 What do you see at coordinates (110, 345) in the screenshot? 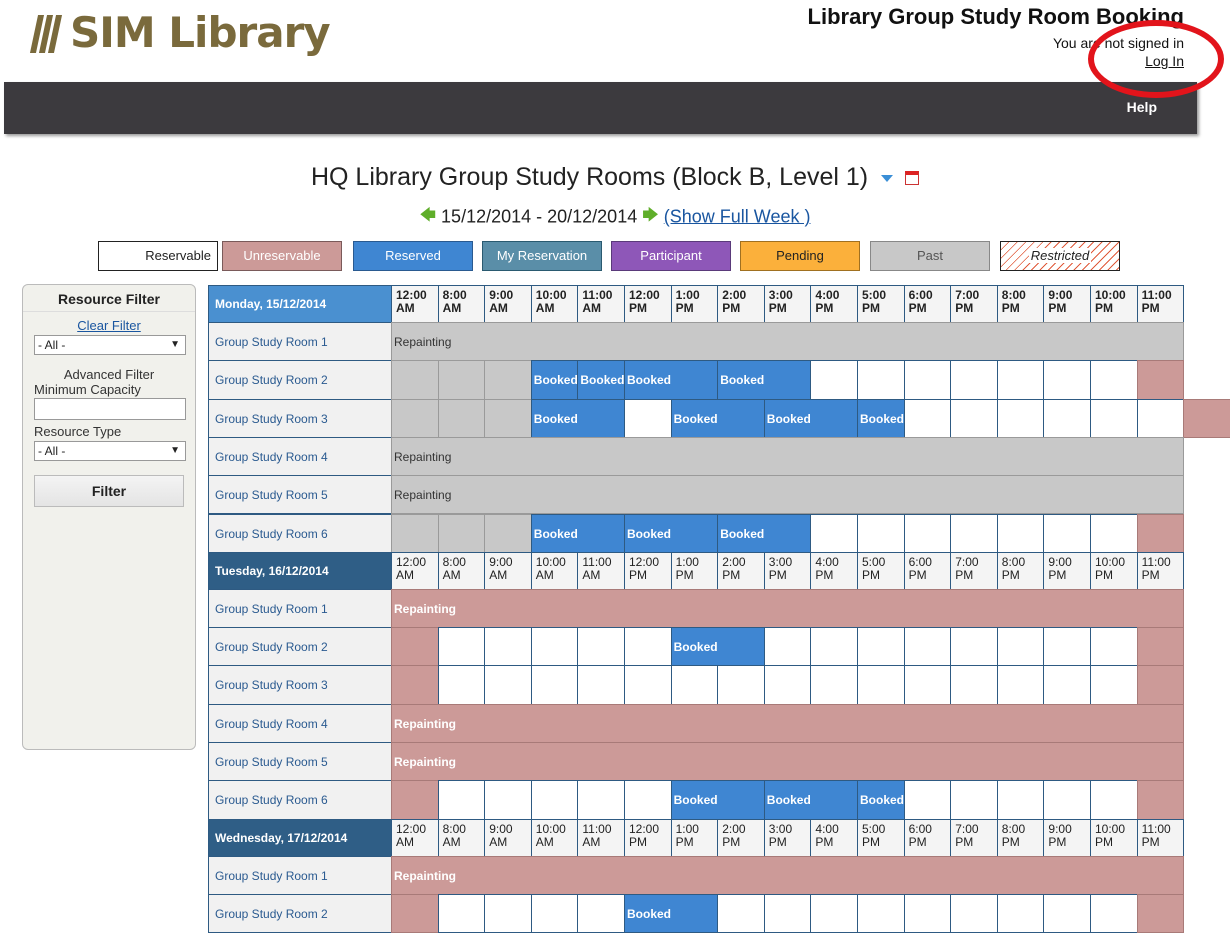
I see `resource-select: - All - ▼` at bounding box center [110, 345].